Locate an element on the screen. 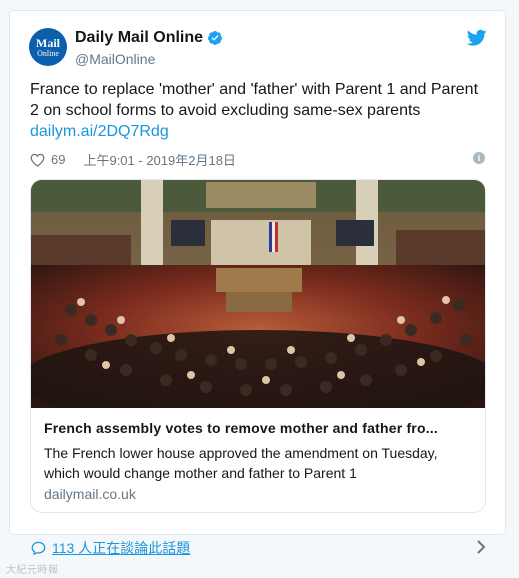  twitter-bird-icon is located at coordinates (477, 38).